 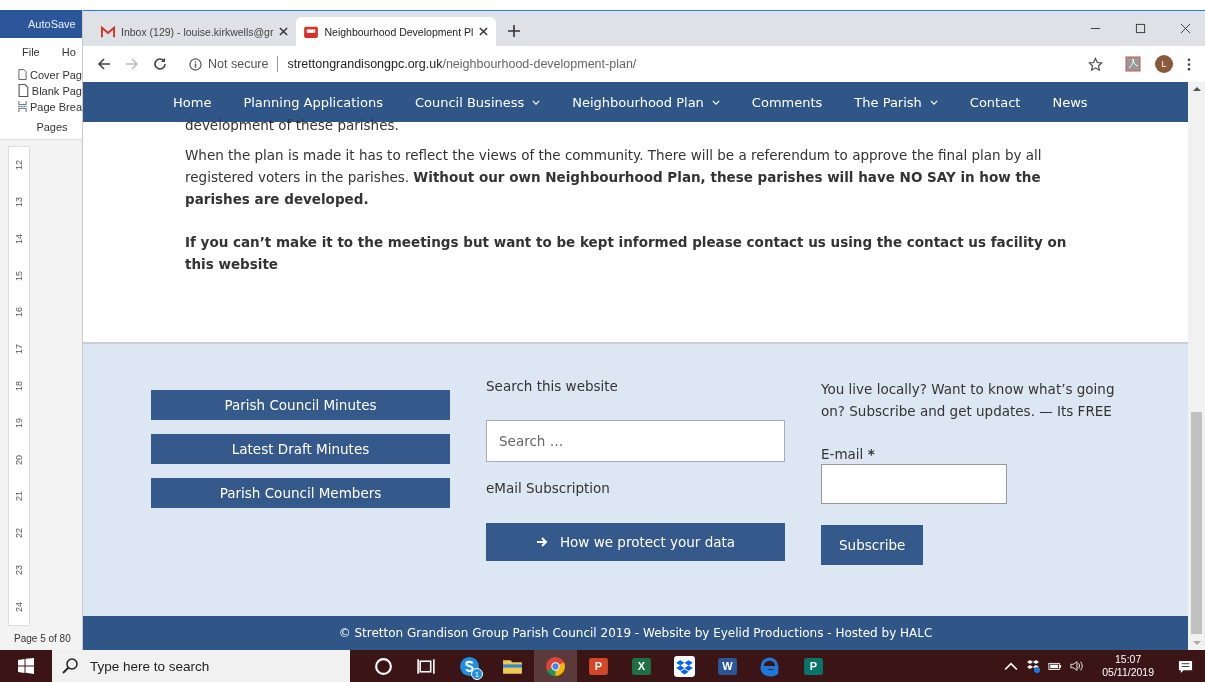 What do you see at coordinates (787, 102) in the screenshot?
I see `nav-link: Comments` at bounding box center [787, 102].